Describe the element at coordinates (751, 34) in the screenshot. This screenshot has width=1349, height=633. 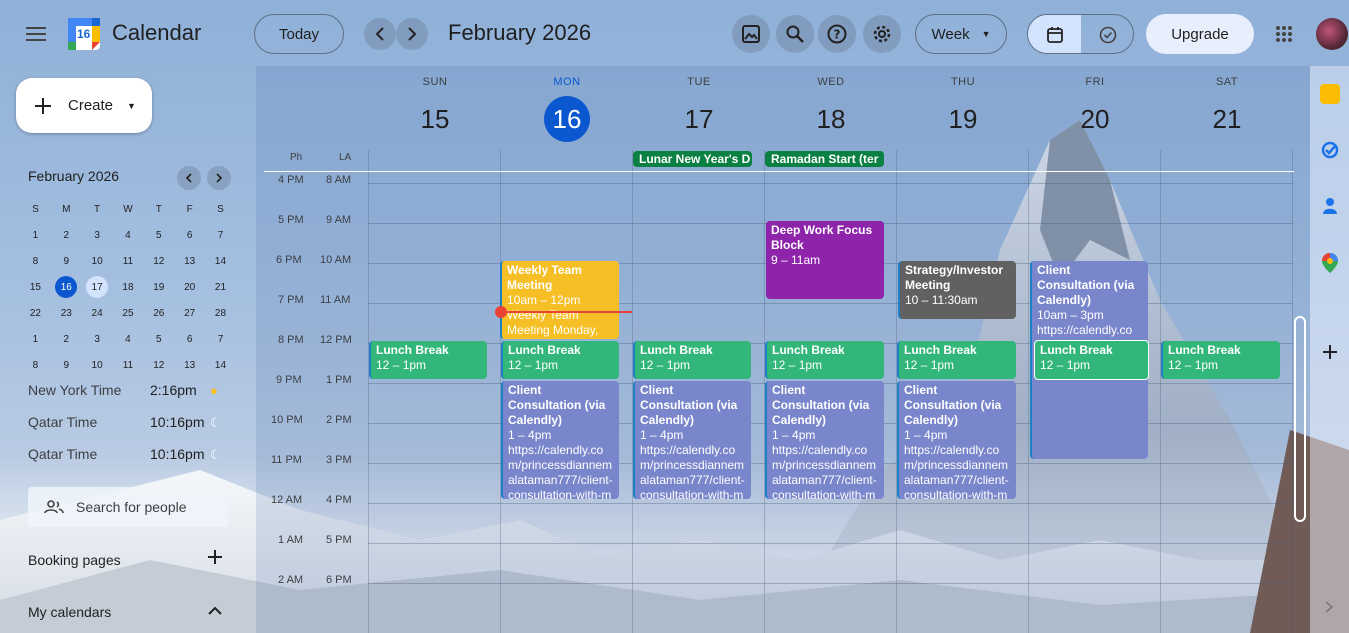
I see `background-image-button` at that location.